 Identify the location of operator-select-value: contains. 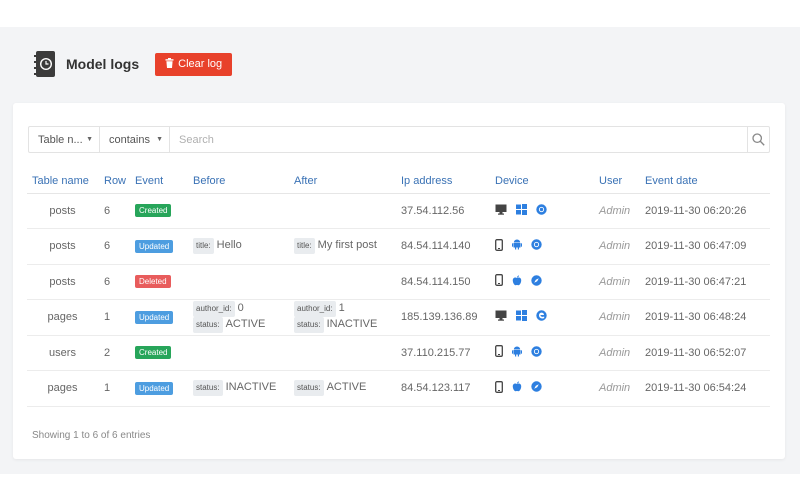
(129, 139).